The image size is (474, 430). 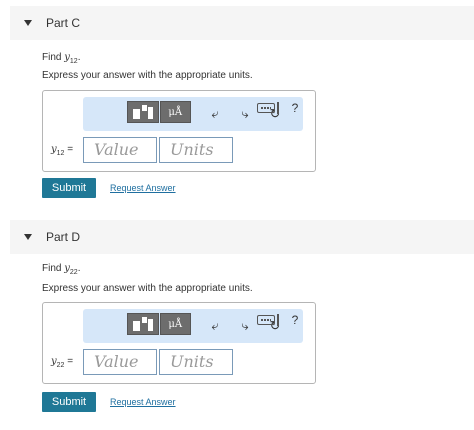 What do you see at coordinates (73, 272) in the screenshot?
I see `find-subscript: 22` at bounding box center [73, 272].